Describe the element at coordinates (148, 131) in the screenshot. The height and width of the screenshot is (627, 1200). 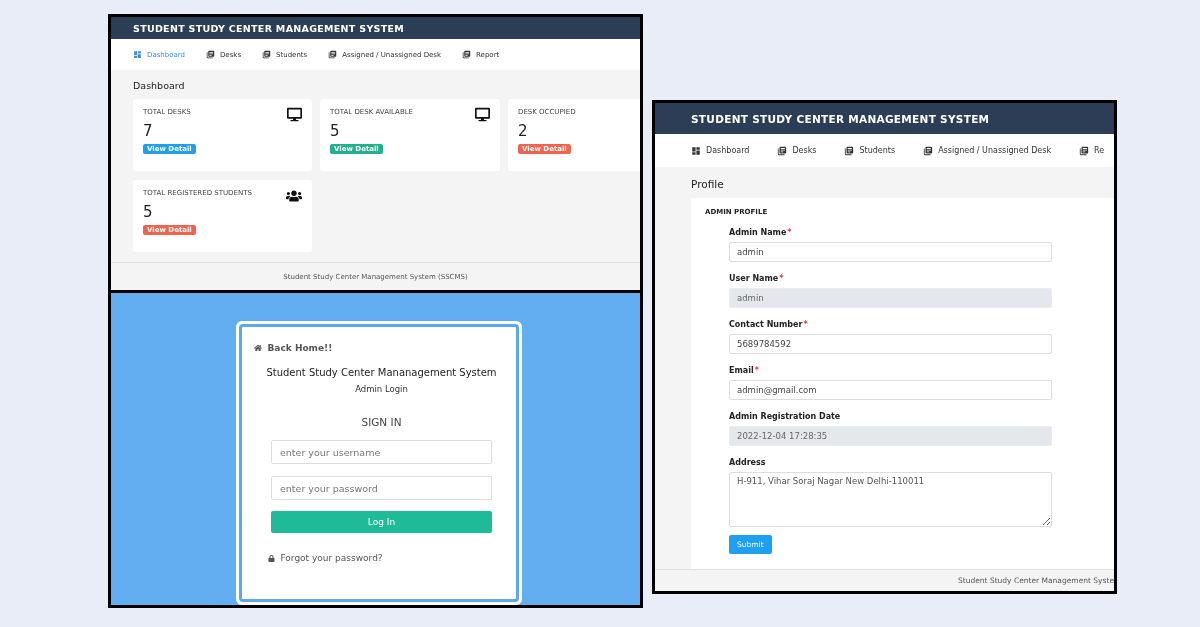
I see `stat-value: 7` at that location.